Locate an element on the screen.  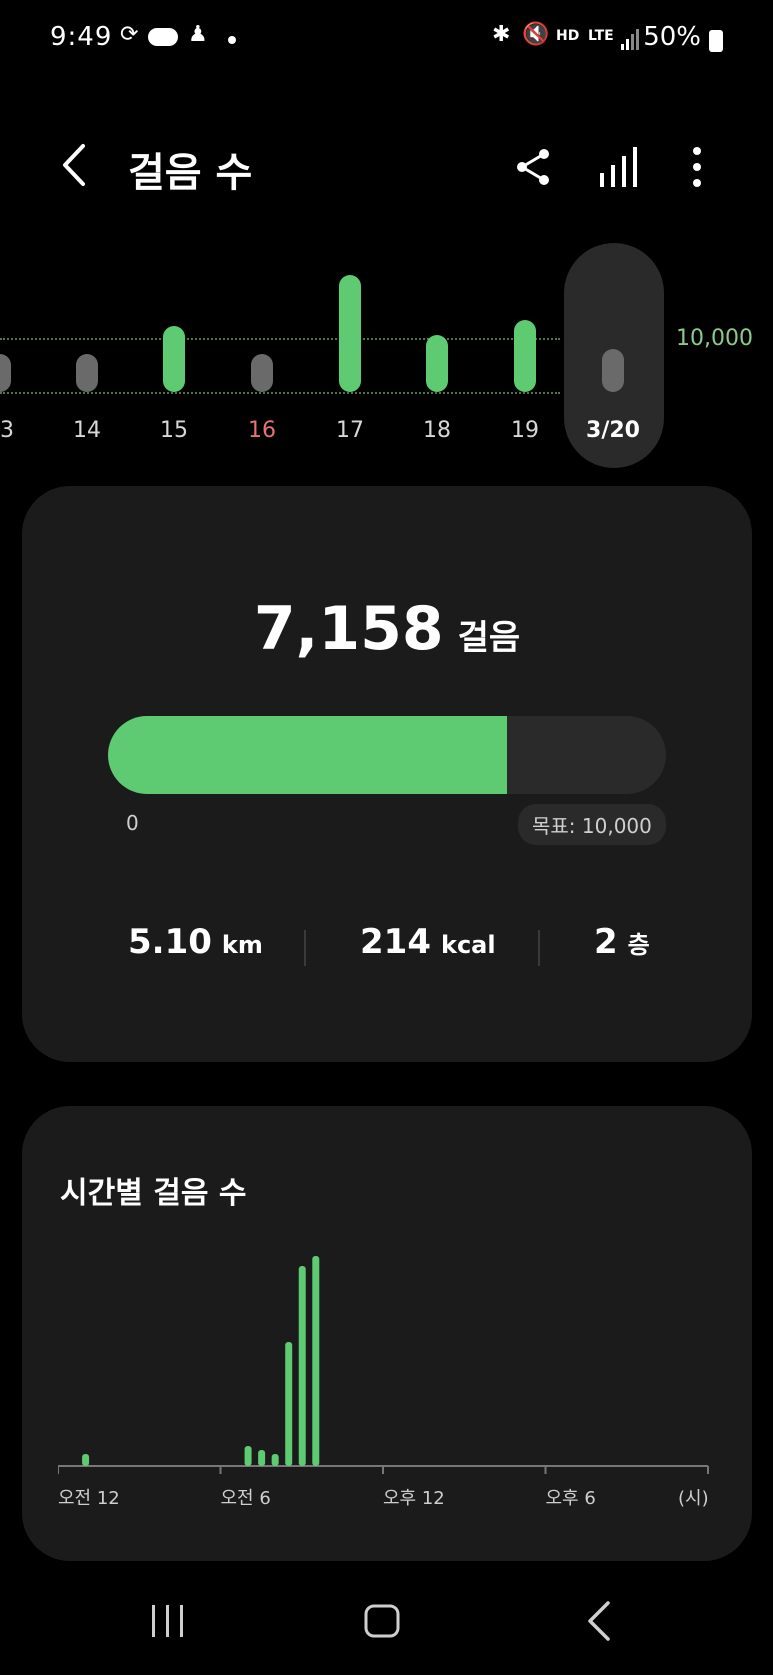
day-label: 15 is located at coordinates (174, 430).